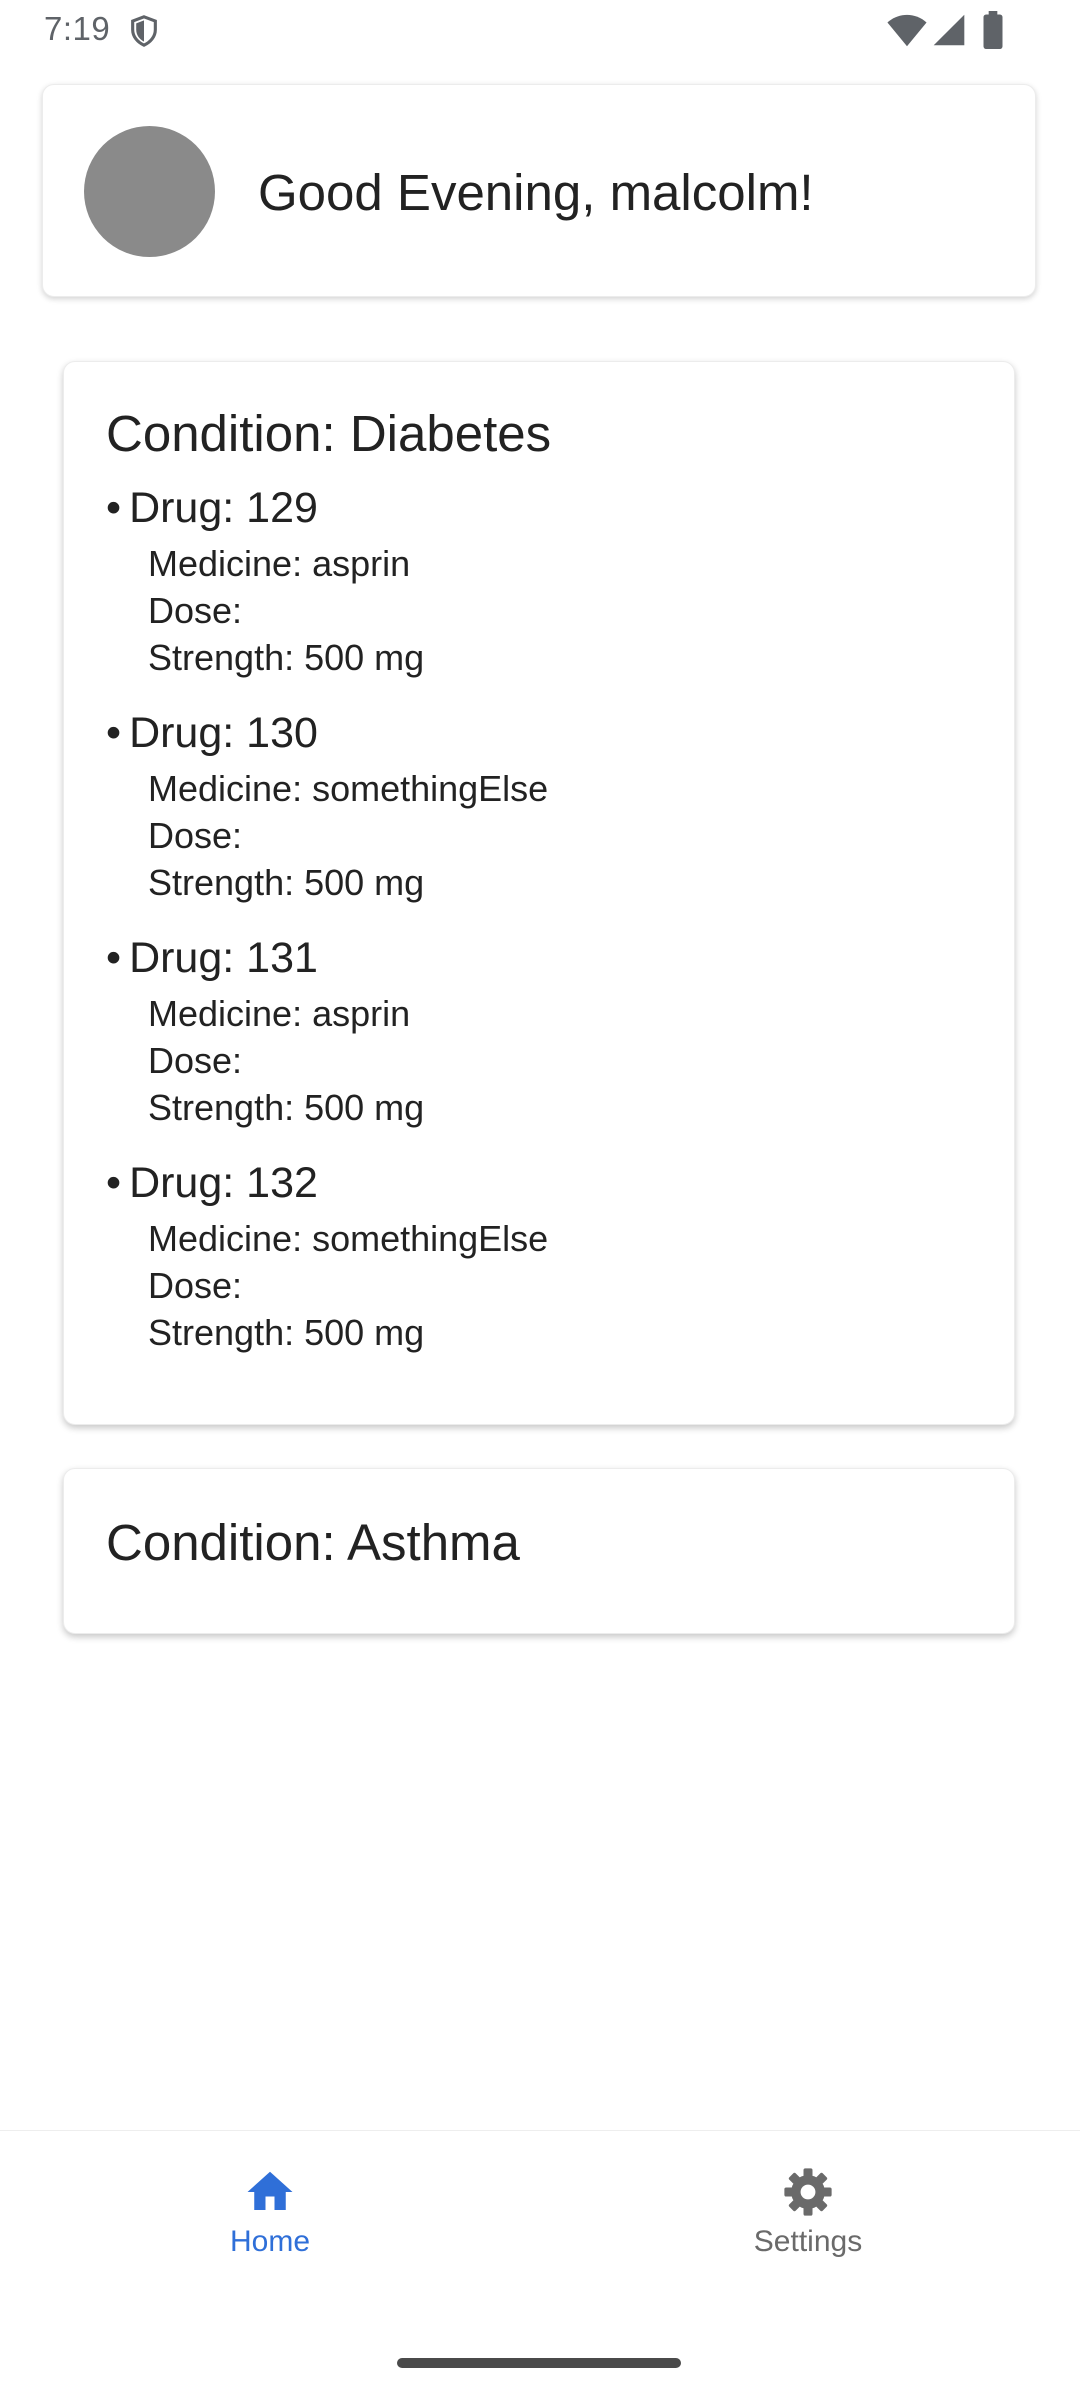 This screenshot has width=1080, height=2400. What do you see at coordinates (223, 958) in the screenshot?
I see `drug-id: Drug: 131` at bounding box center [223, 958].